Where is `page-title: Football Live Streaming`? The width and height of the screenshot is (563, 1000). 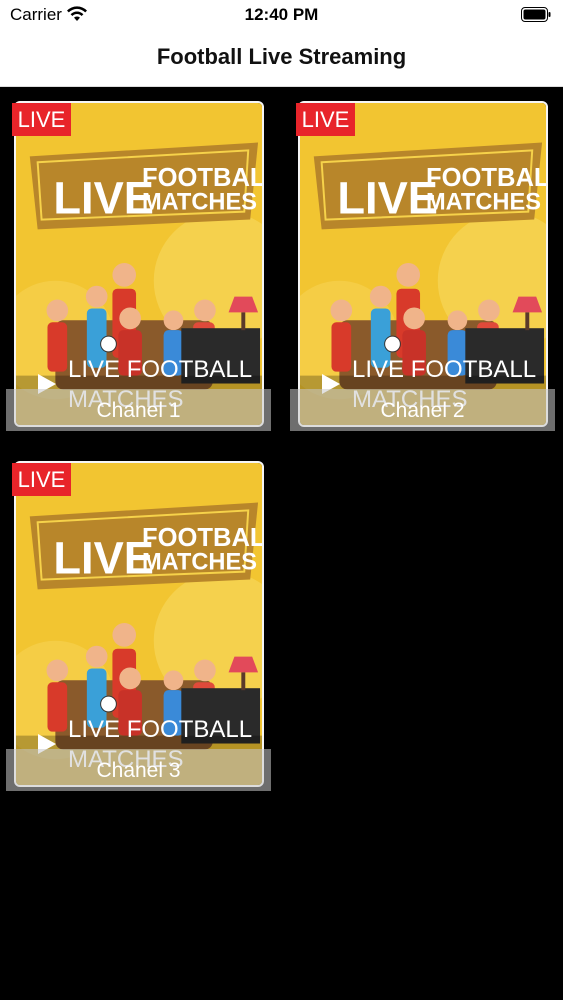
page-title: Football Live Streaming is located at coordinates (281, 56).